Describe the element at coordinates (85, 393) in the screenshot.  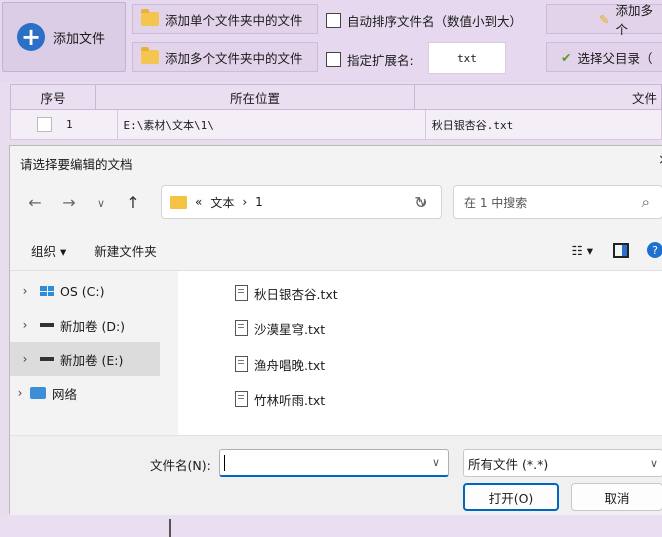
I see `nav-item-network: › 网络` at that location.